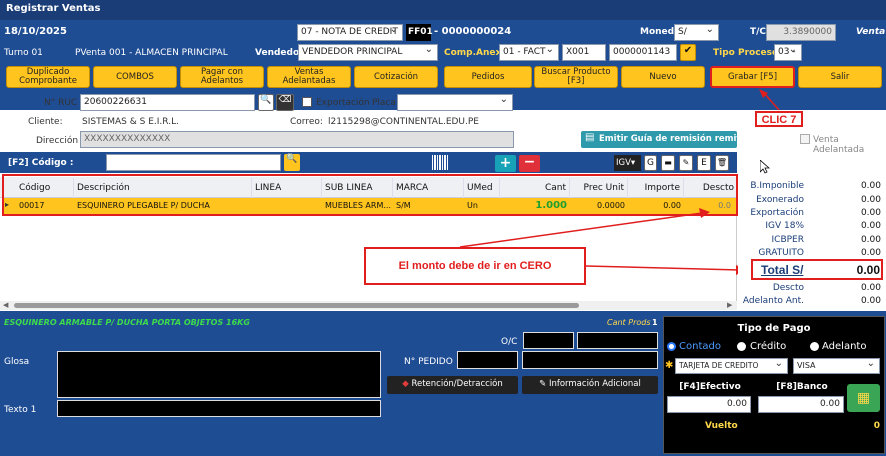  What do you see at coordinates (428, 362) in the screenshot?
I see `pedido-label: N° PEDIDO` at bounding box center [428, 362].